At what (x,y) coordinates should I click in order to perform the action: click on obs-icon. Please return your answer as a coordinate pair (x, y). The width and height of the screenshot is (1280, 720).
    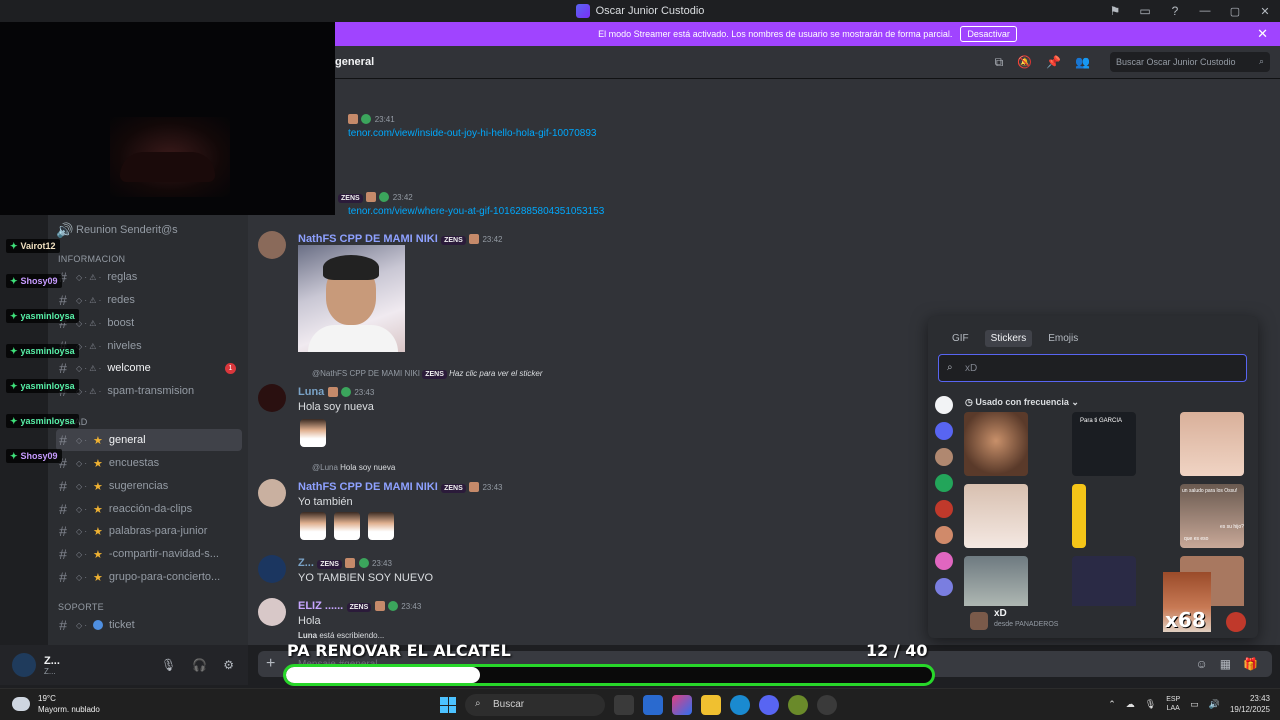
    Looking at the image, I should click on (827, 705).